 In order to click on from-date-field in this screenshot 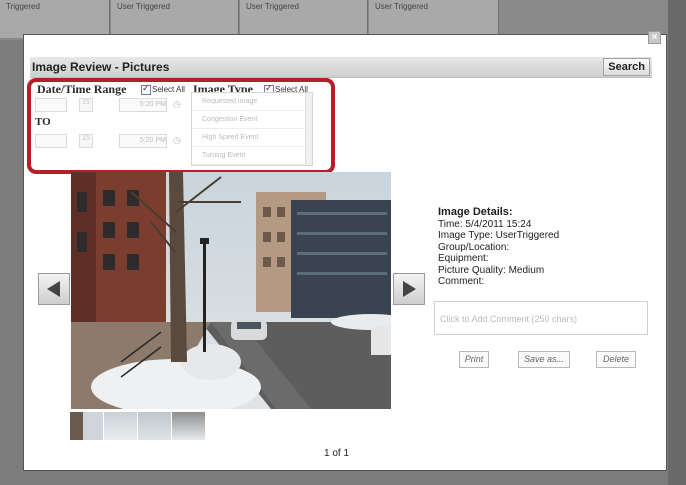, I will do `click(51, 105)`.